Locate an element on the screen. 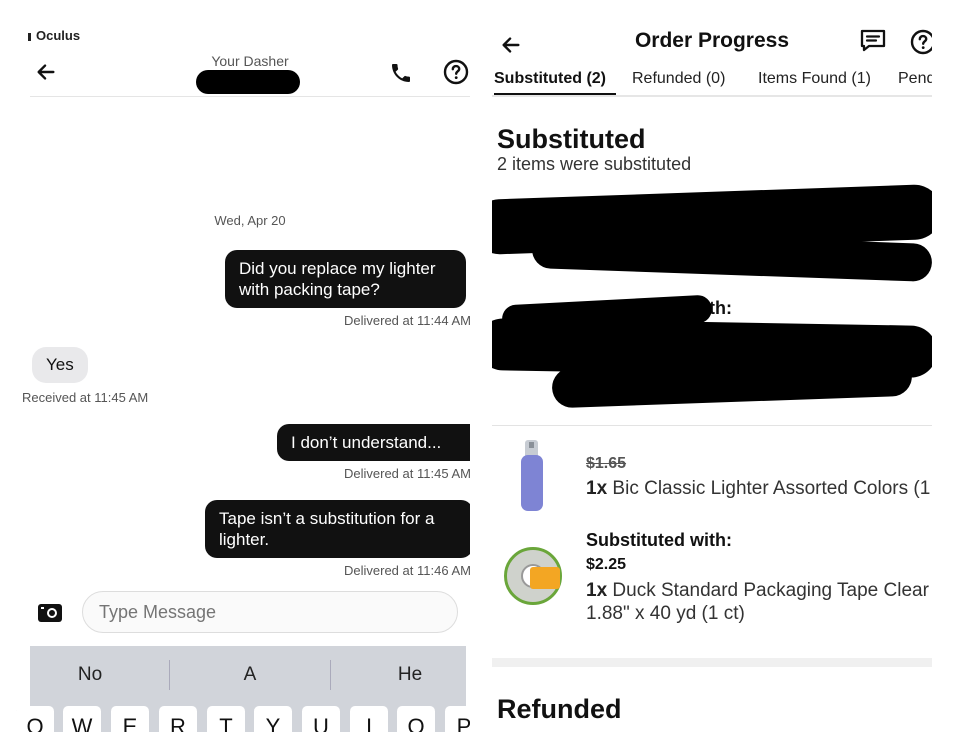  message-status: Received at 11:45 AM is located at coordinates (85, 397).